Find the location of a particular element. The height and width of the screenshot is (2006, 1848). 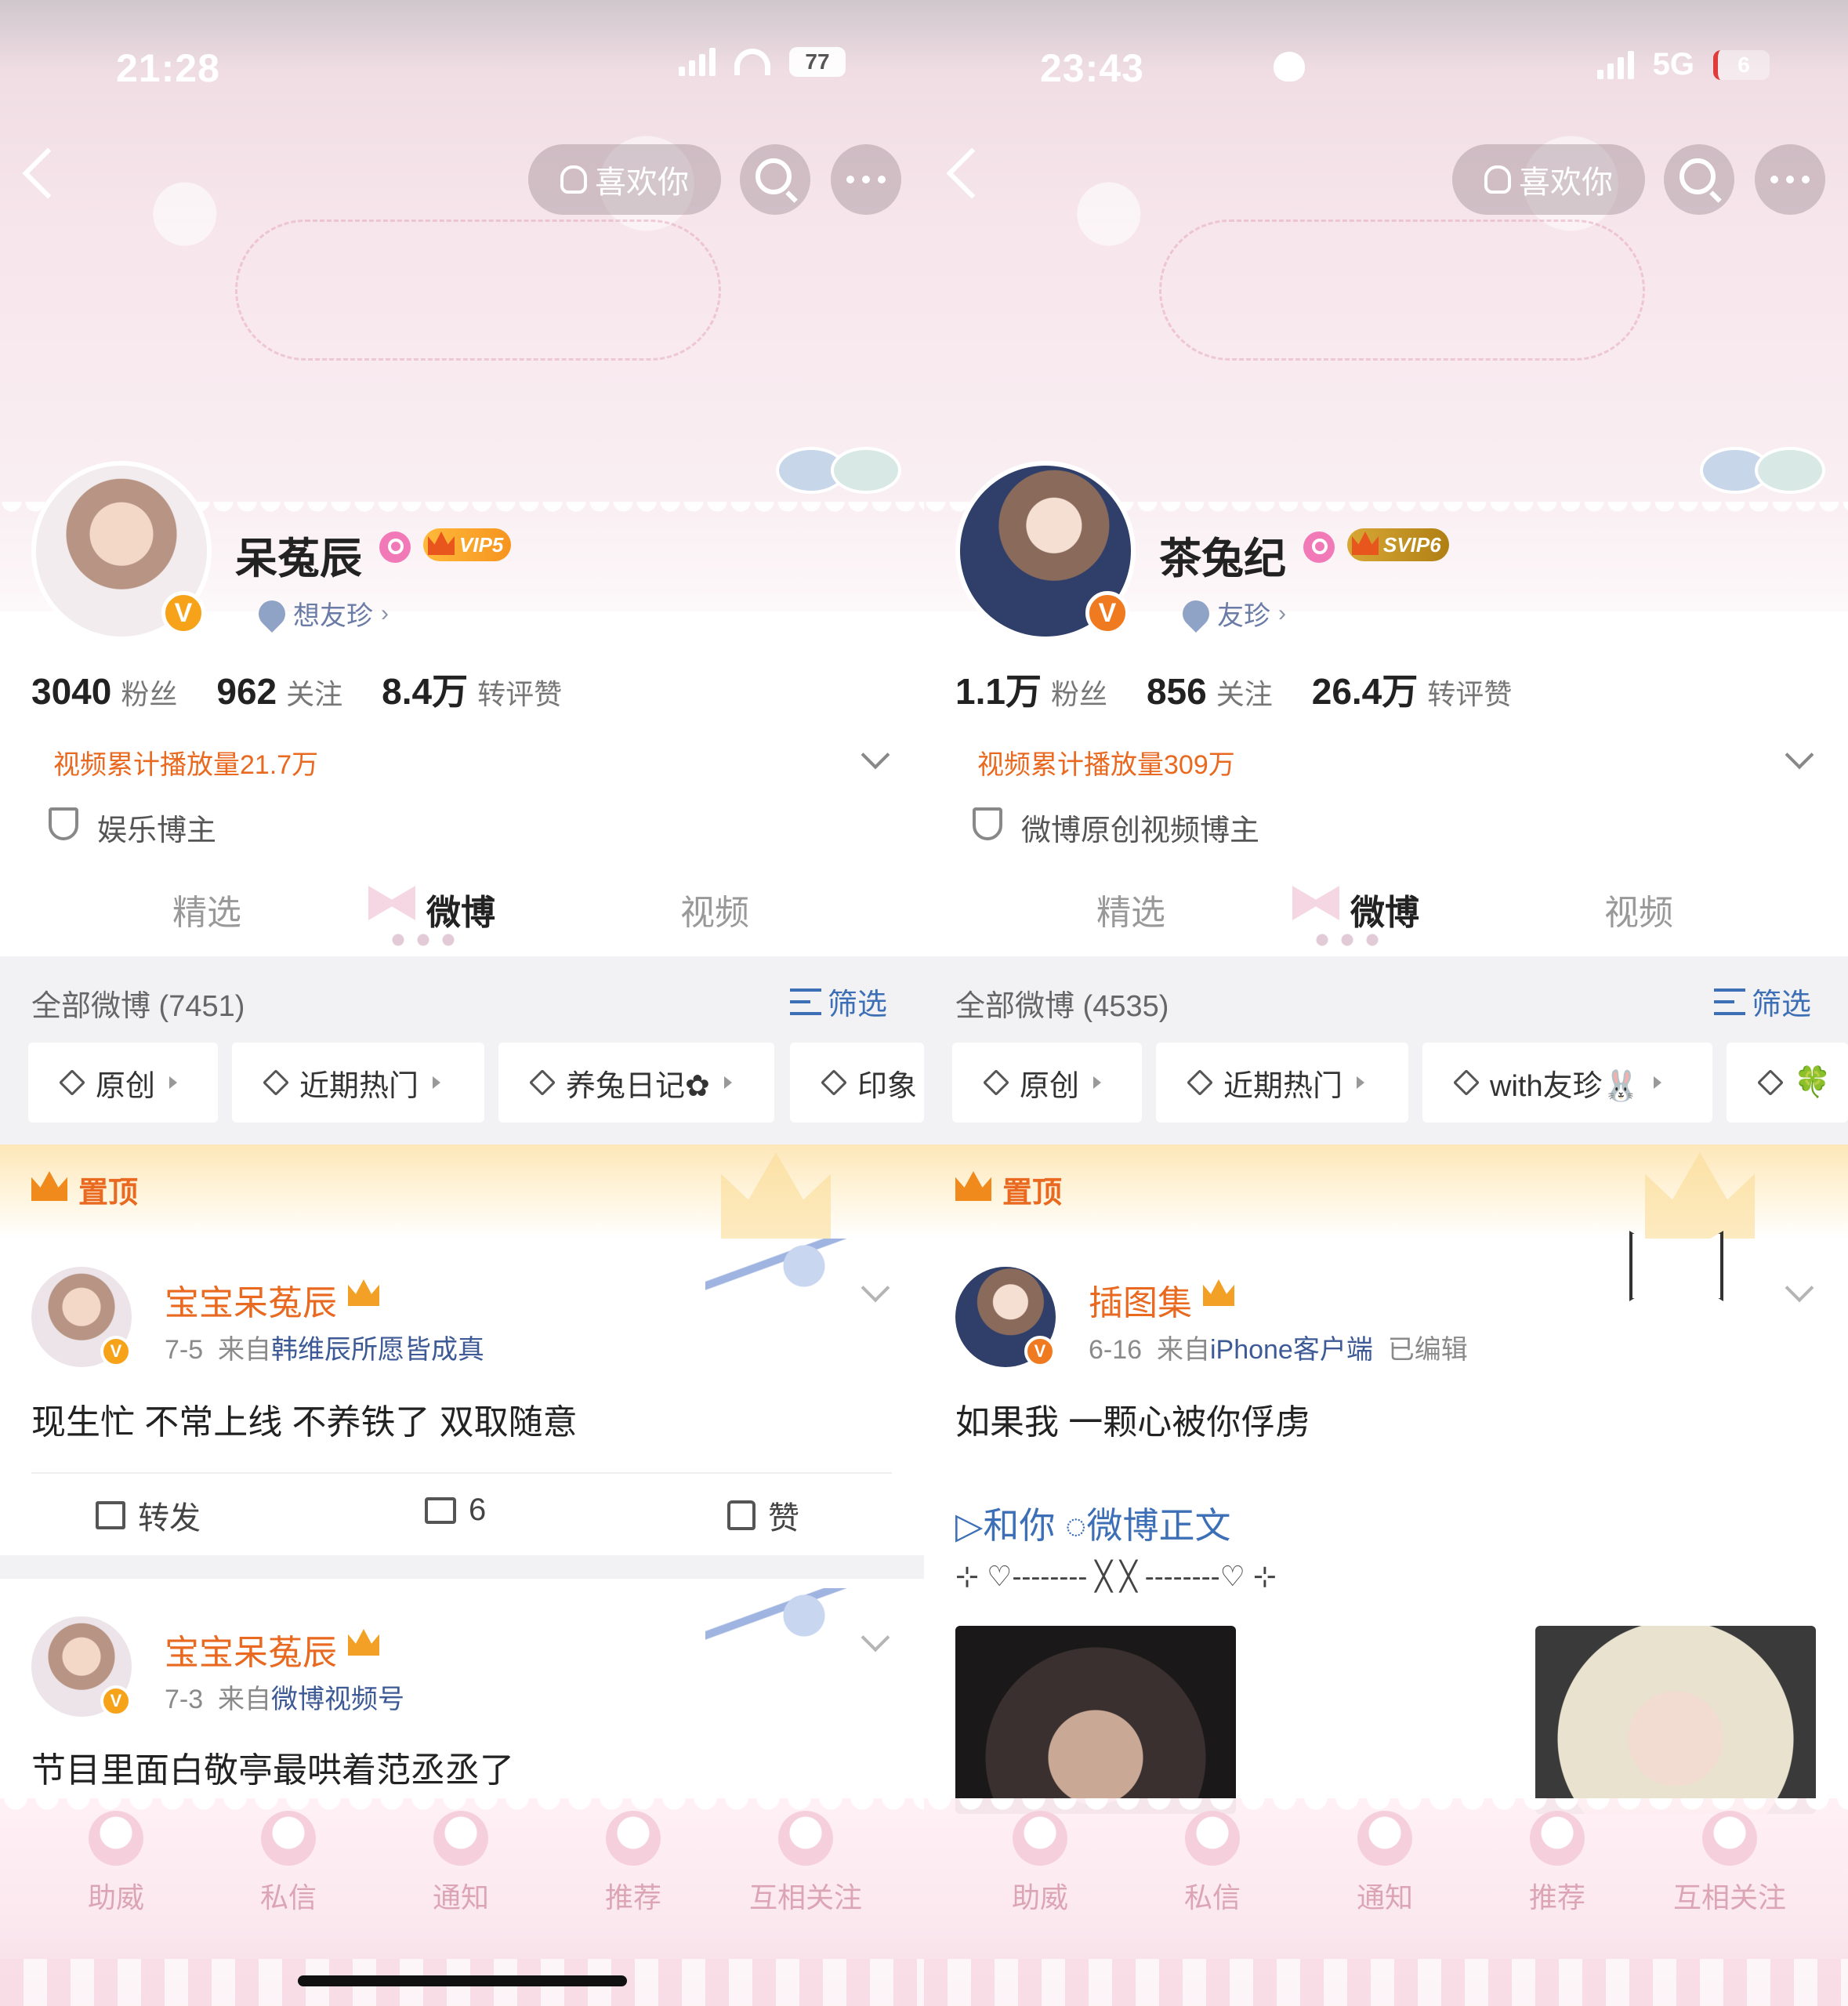

vip-label: SVIP6 is located at coordinates (1412, 545).